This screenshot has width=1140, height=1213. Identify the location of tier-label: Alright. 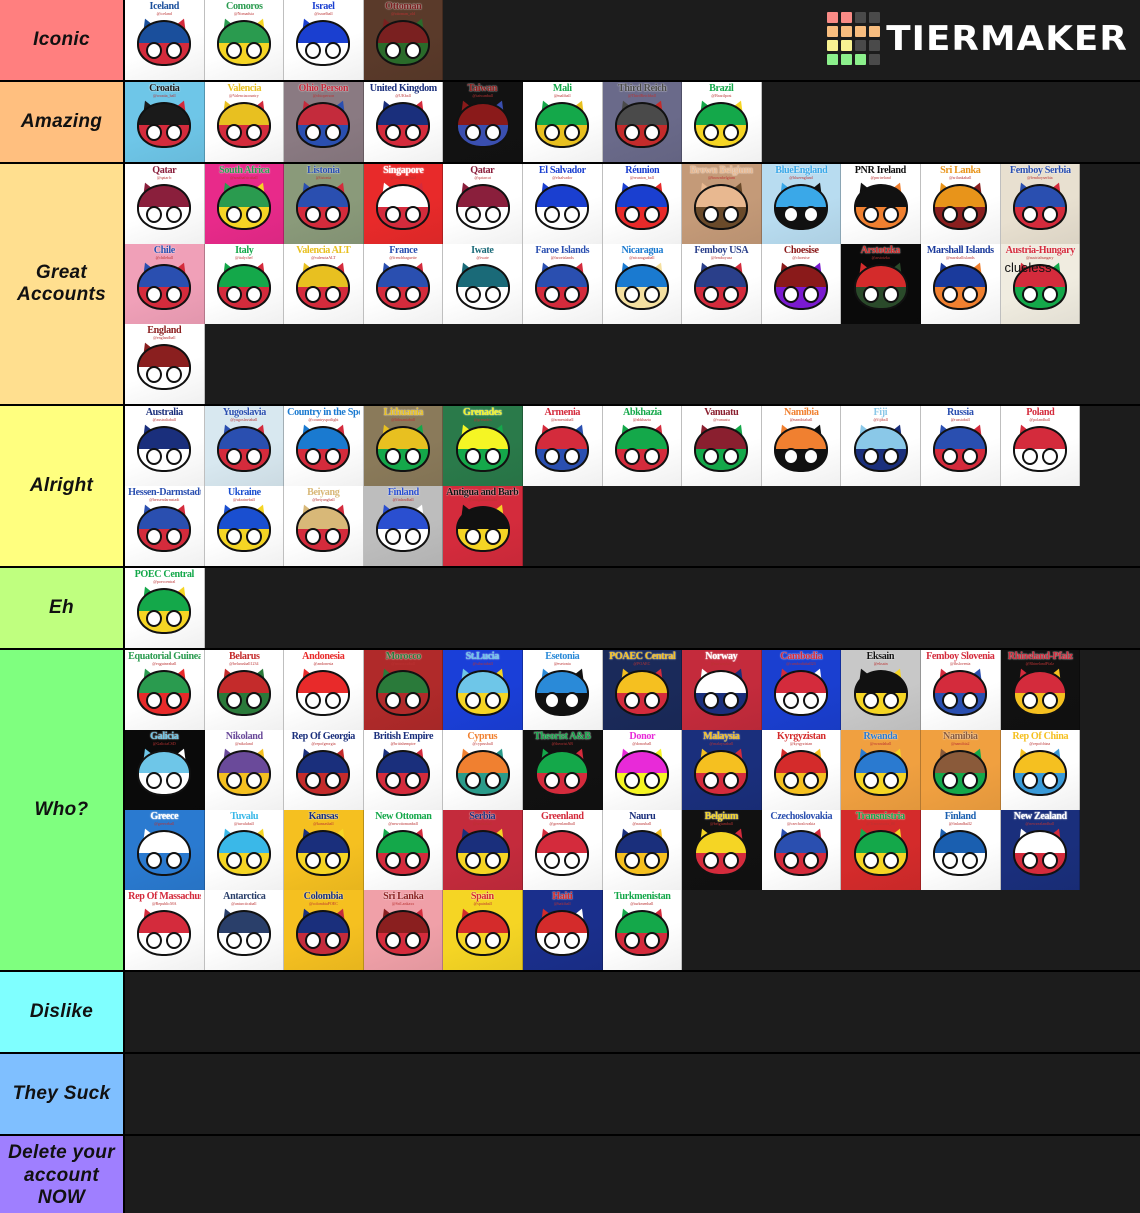
(62, 486).